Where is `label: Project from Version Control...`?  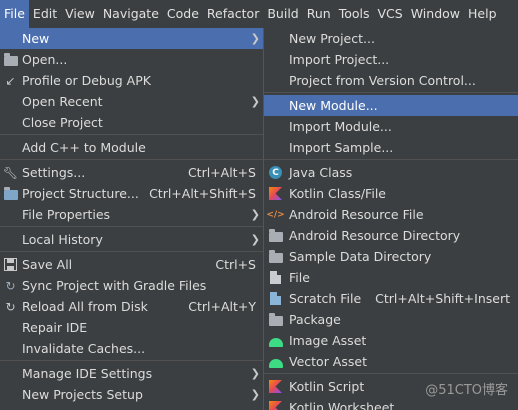
label: Project from Version Control... is located at coordinates (382, 80).